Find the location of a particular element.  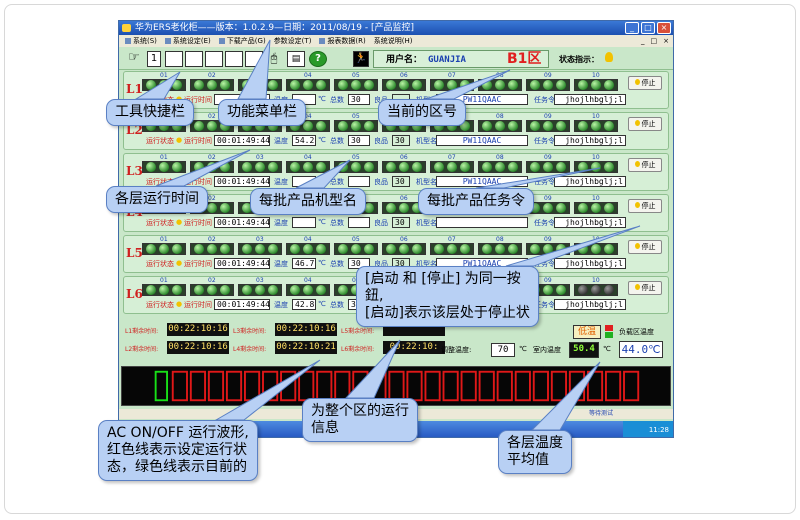

callout-runtime-pointer is located at coordinates (203, 168).